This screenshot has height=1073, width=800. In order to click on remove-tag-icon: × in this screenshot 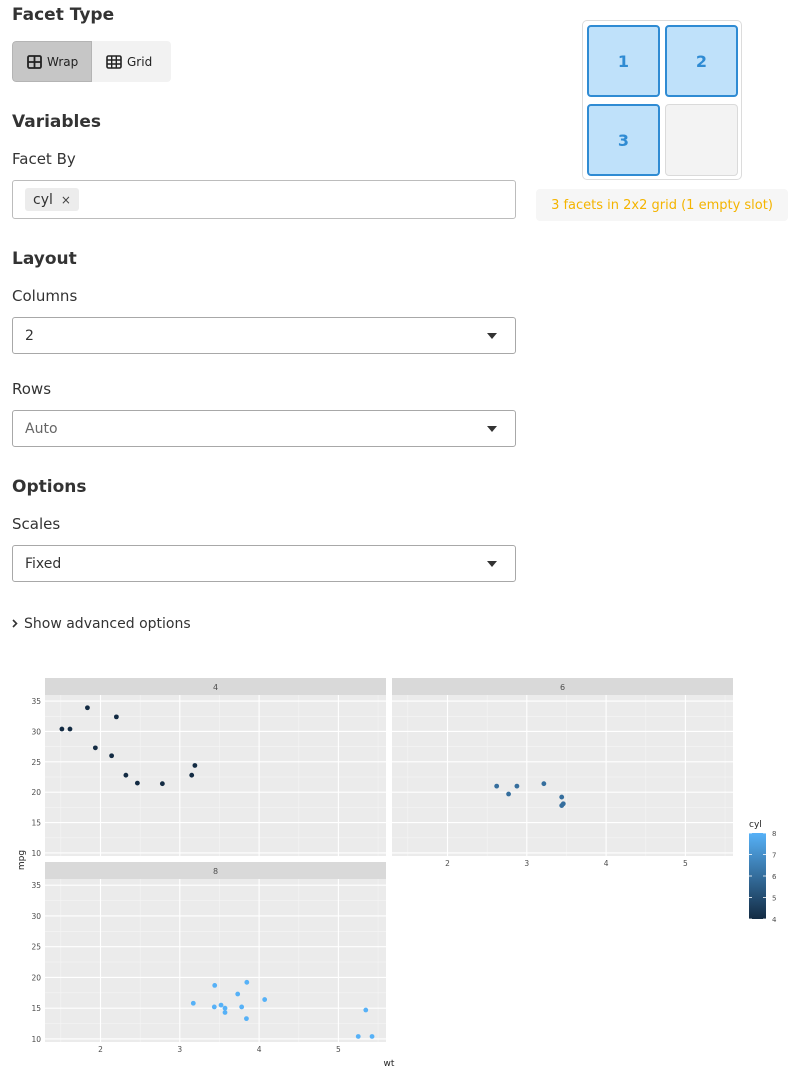, I will do `click(66, 200)`.